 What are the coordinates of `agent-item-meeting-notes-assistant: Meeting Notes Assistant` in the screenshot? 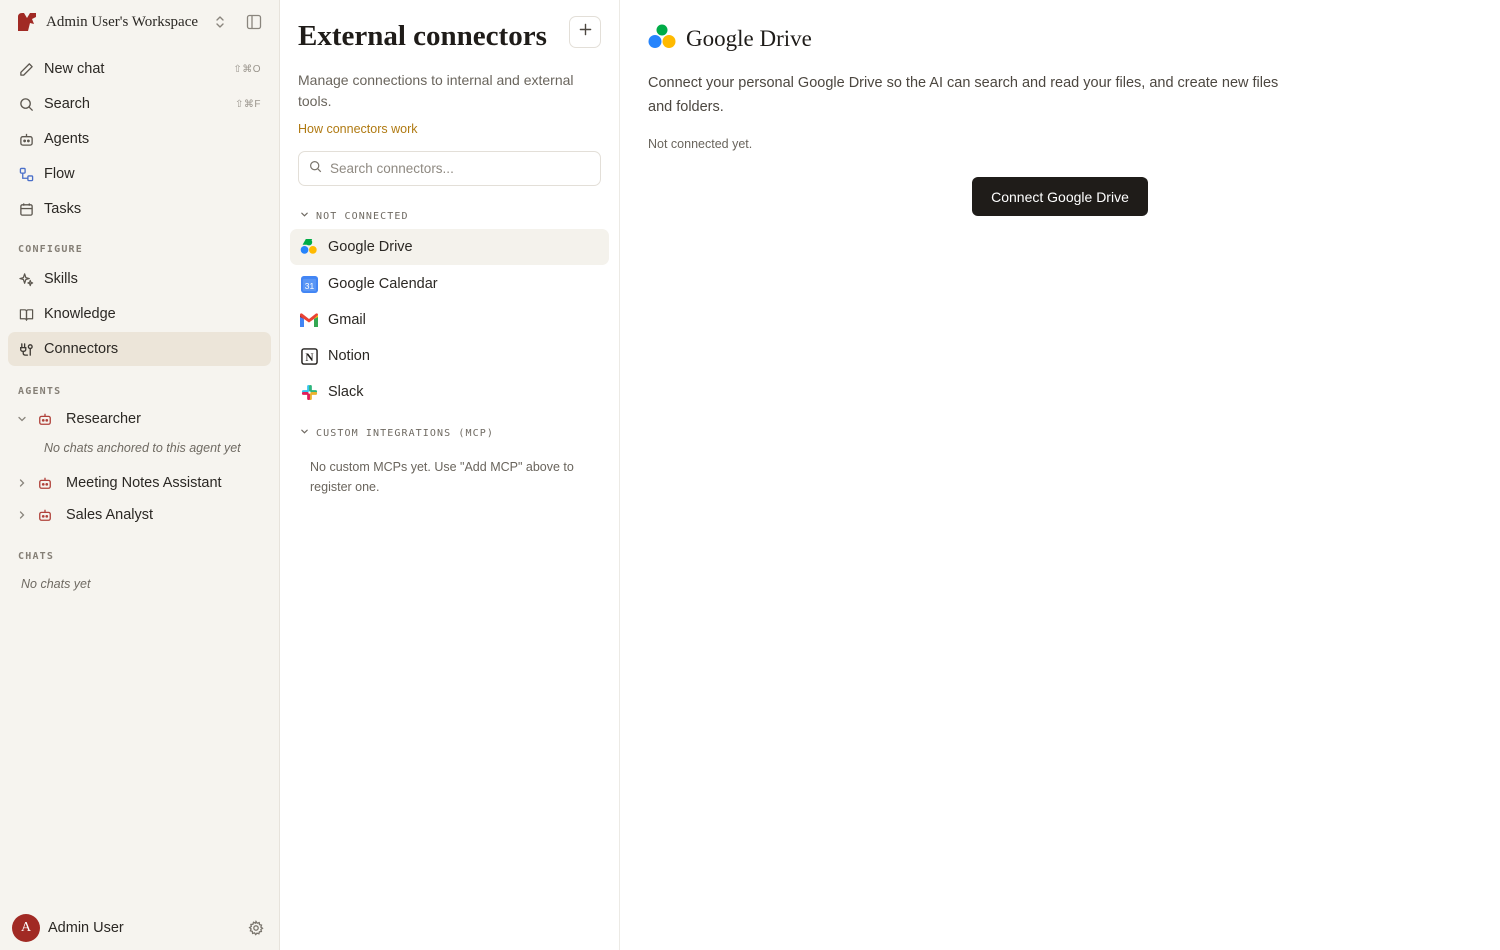 It's located at (139, 483).